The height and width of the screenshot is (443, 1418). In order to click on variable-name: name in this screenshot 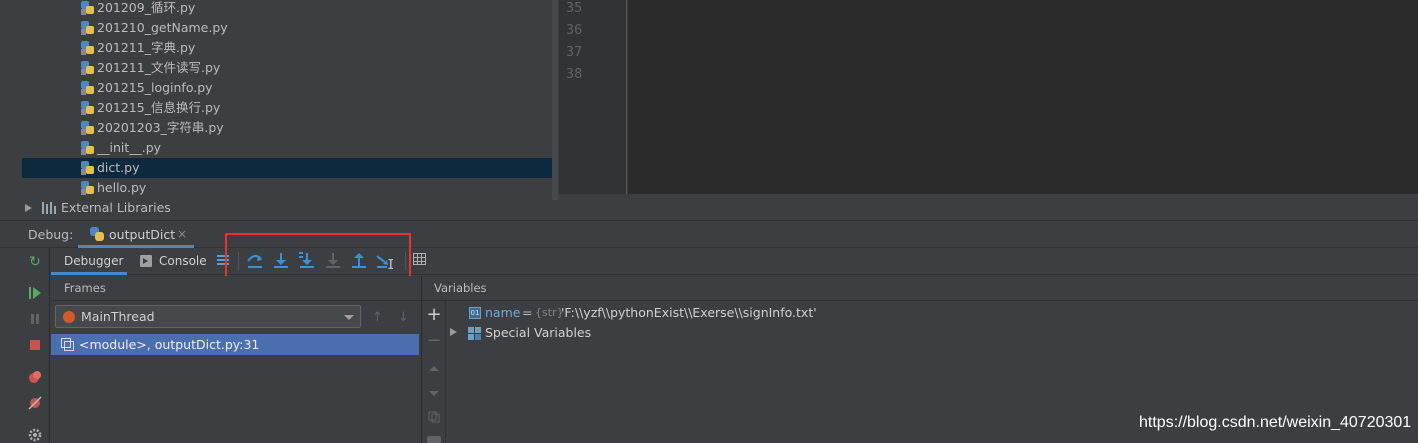, I will do `click(503, 312)`.